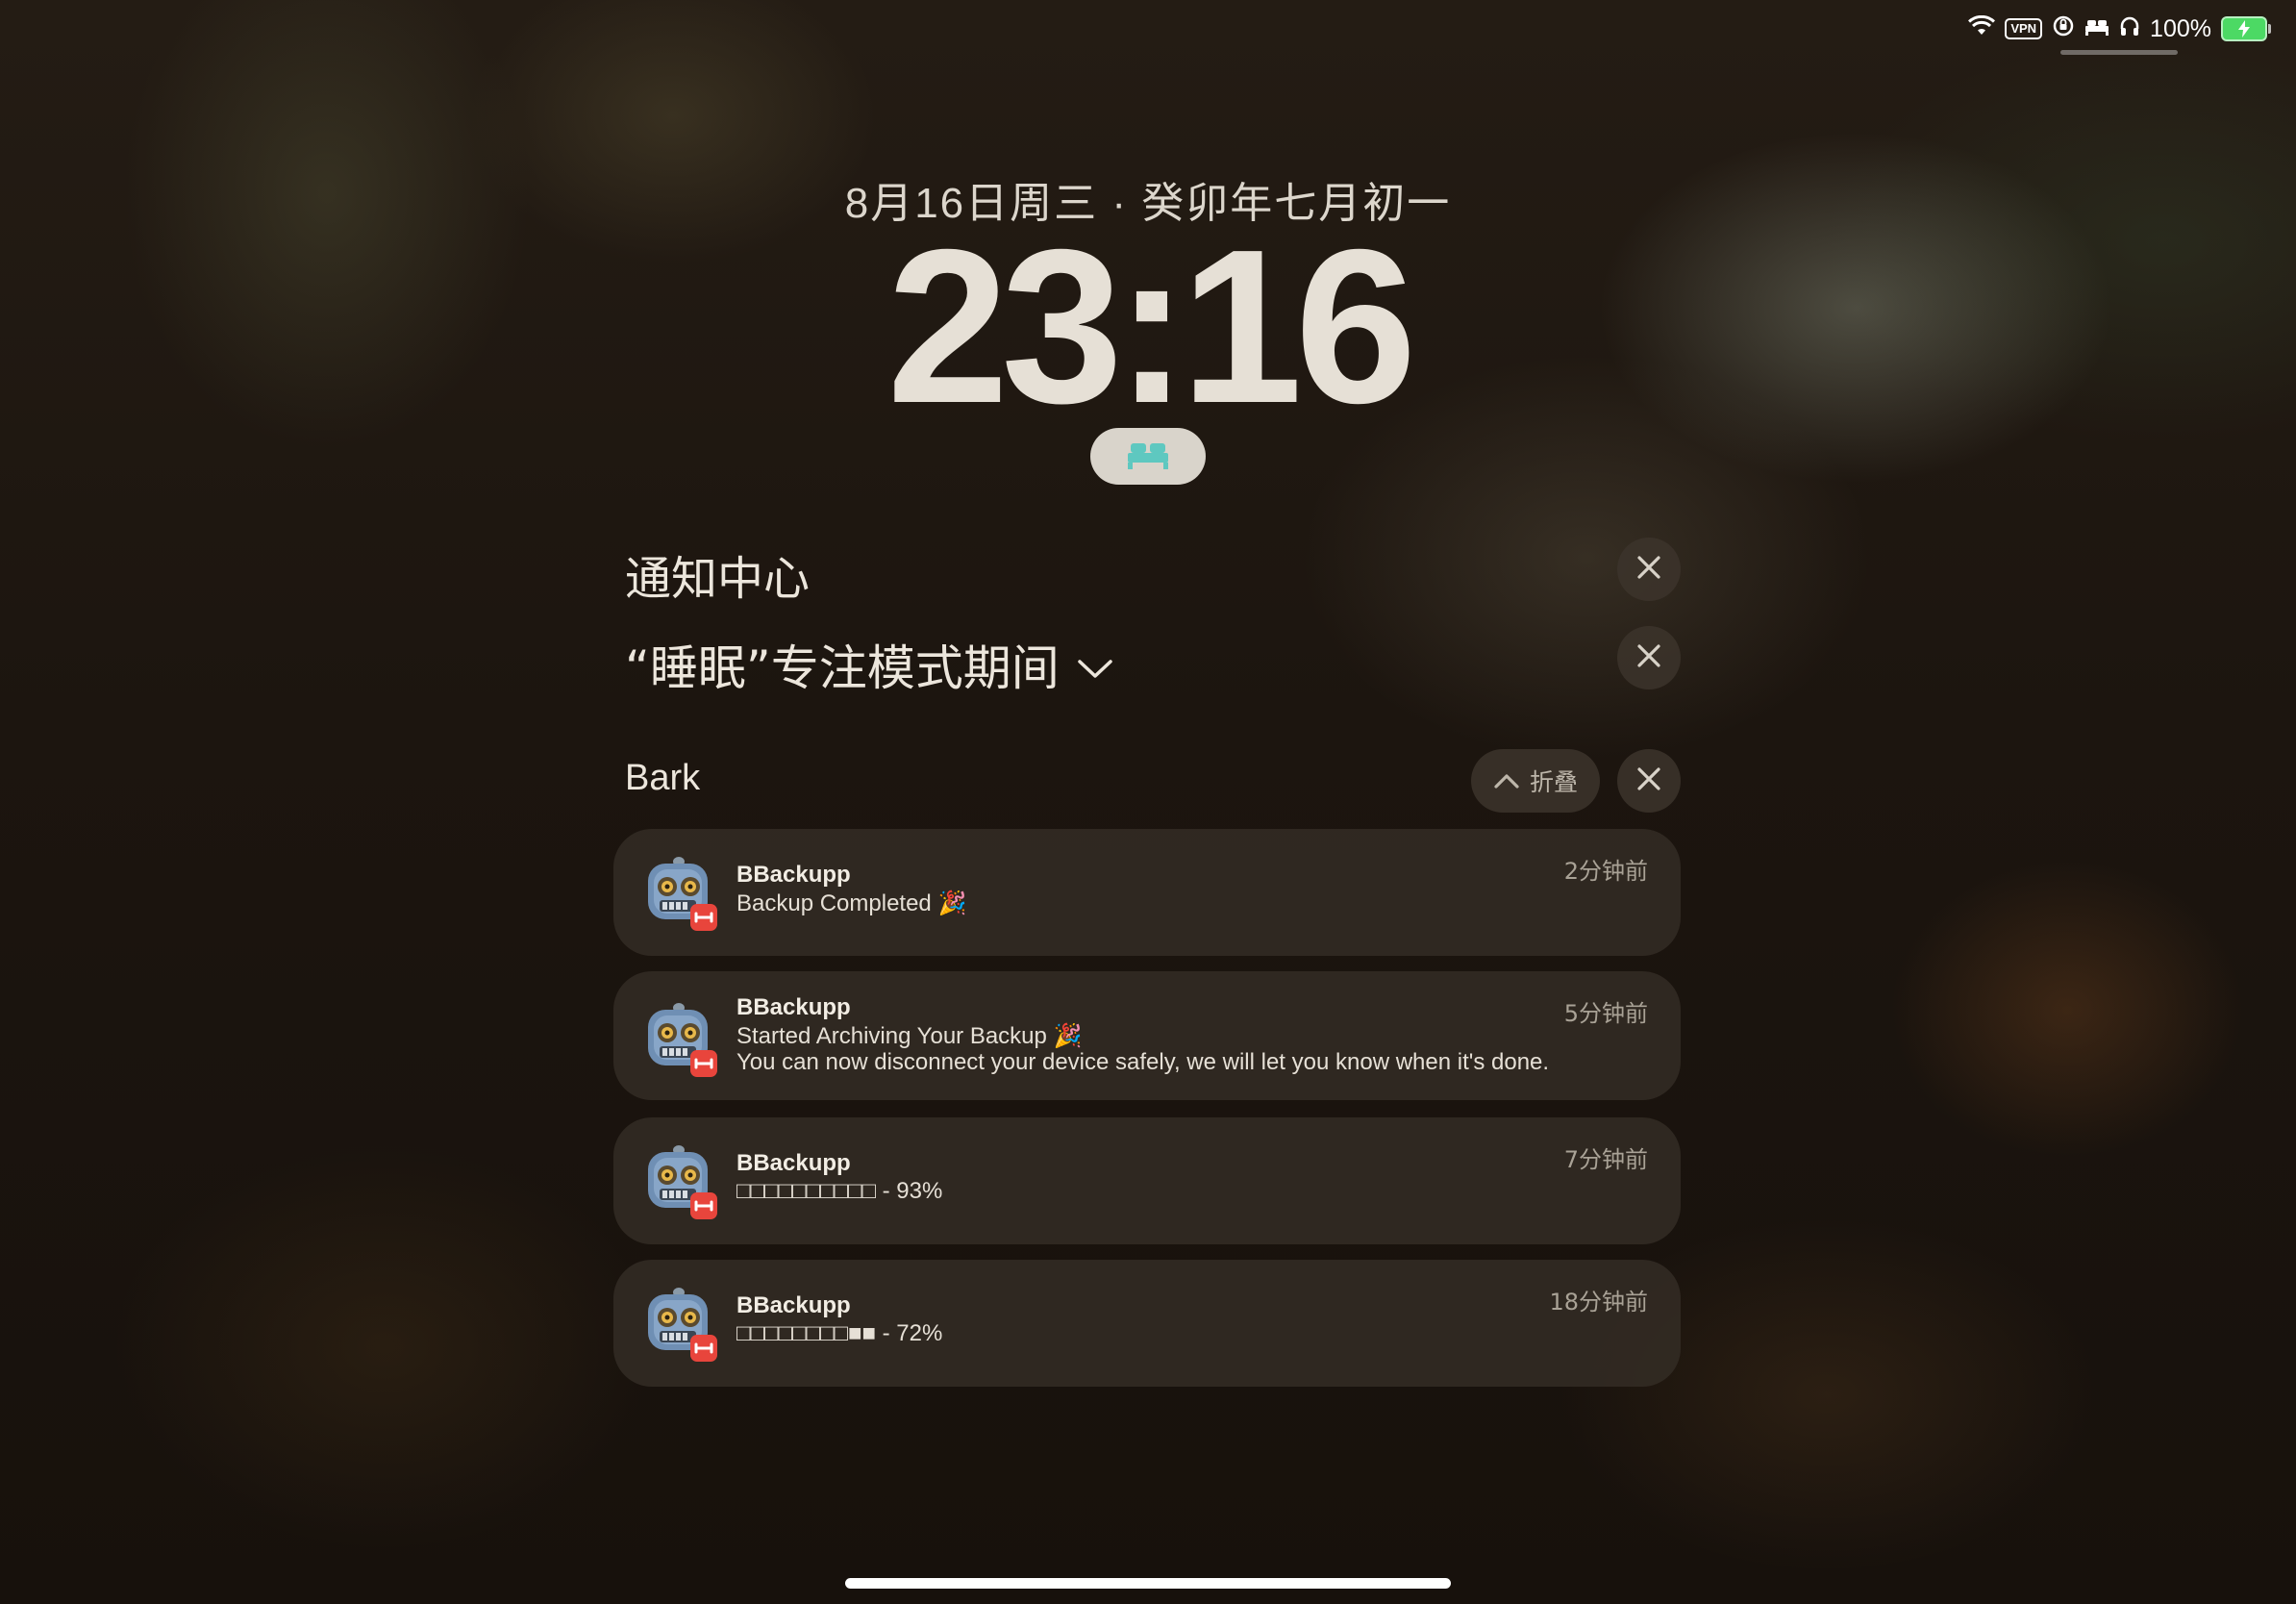 Image resolution: width=2296 pixels, height=1604 pixels. Describe the element at coordinates (1982, 28) in the screenshot. I see `wifi-icon` at that location.